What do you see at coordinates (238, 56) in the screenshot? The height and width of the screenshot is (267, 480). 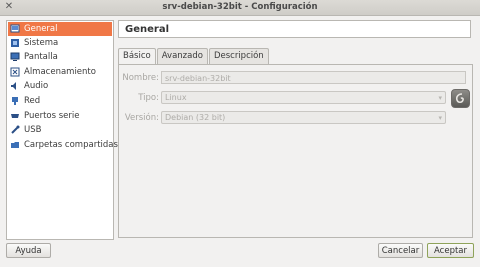 I see `tab-descripcion: Descripción` at bounding box center [238, 56].